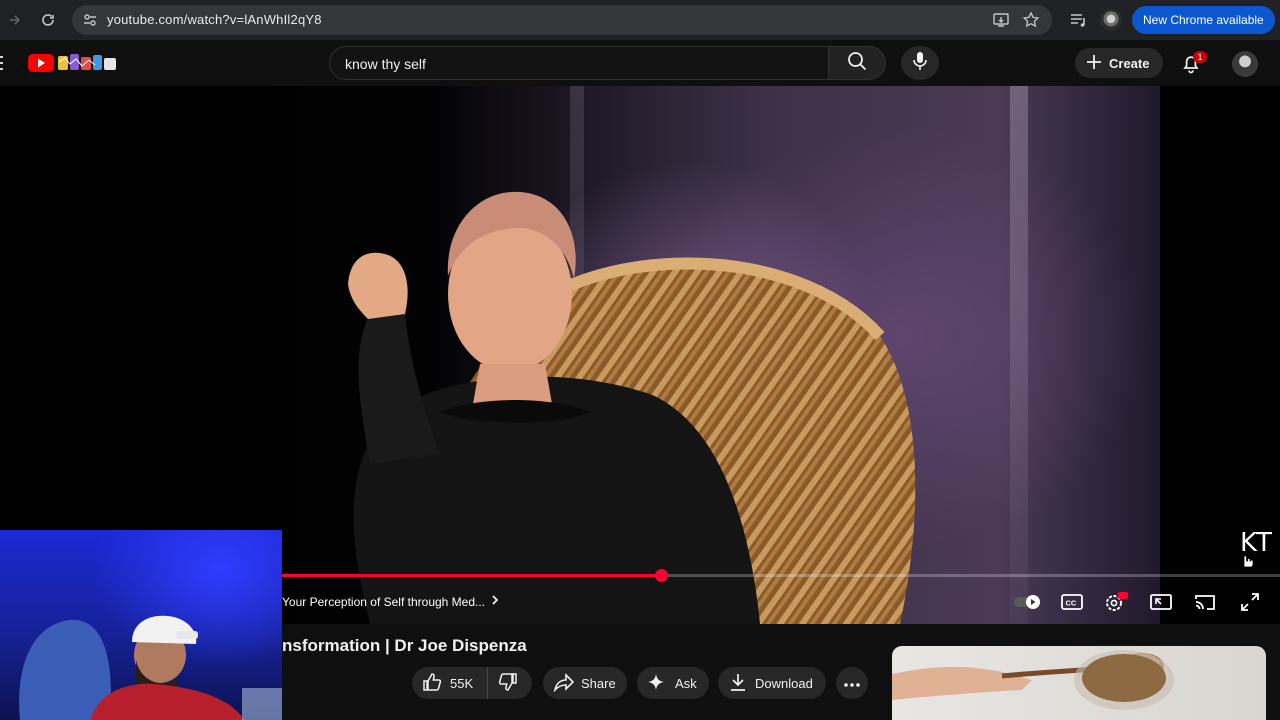  I want to click on menu-icon, so click(2, 65).